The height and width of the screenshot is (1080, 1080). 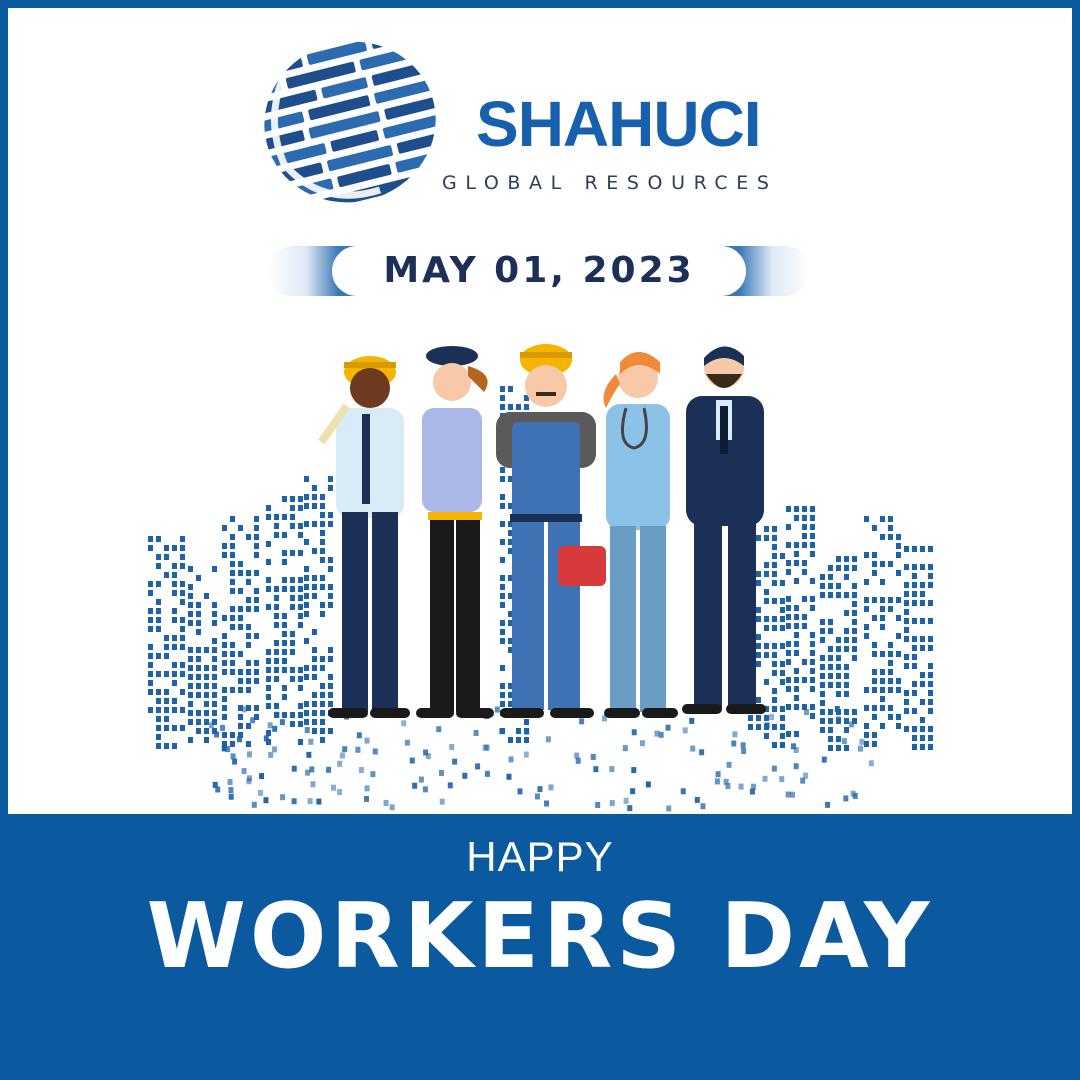 I want to click on event-date: MAY 01, 2023, so click(x=539, y=270).